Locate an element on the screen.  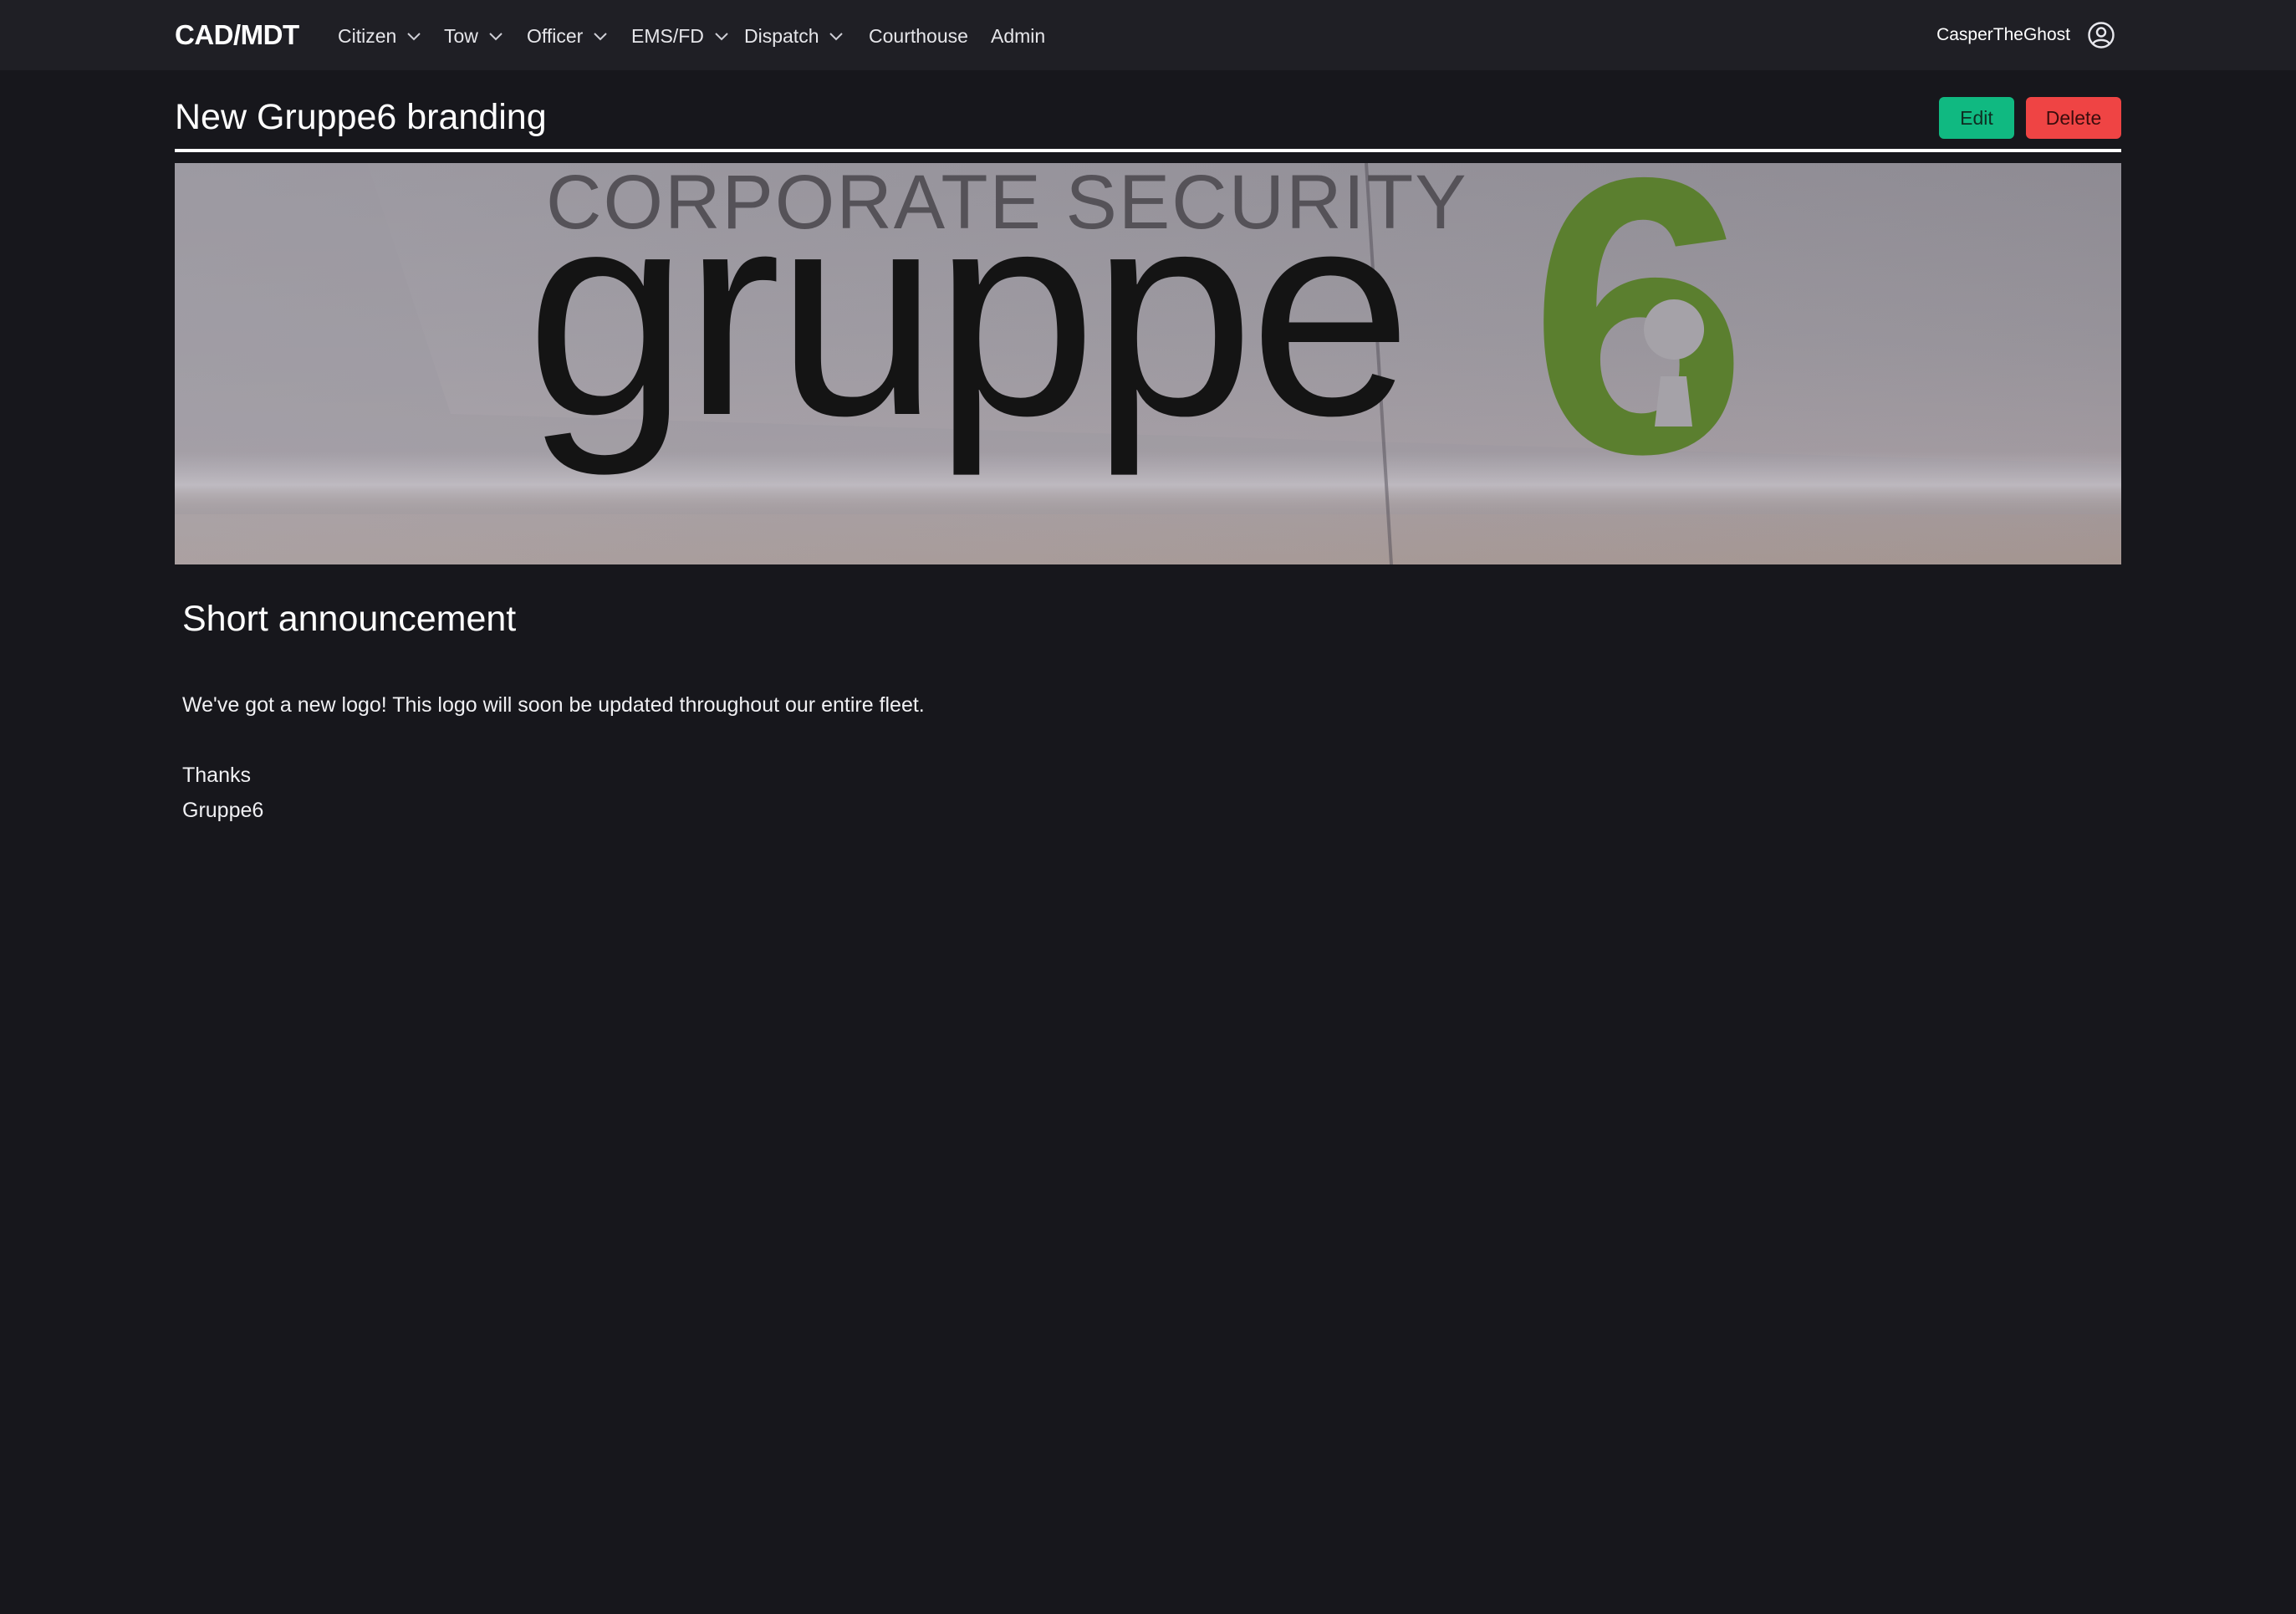
nav-ems-fd: EMS/FD is located at coordinates (680, 36).